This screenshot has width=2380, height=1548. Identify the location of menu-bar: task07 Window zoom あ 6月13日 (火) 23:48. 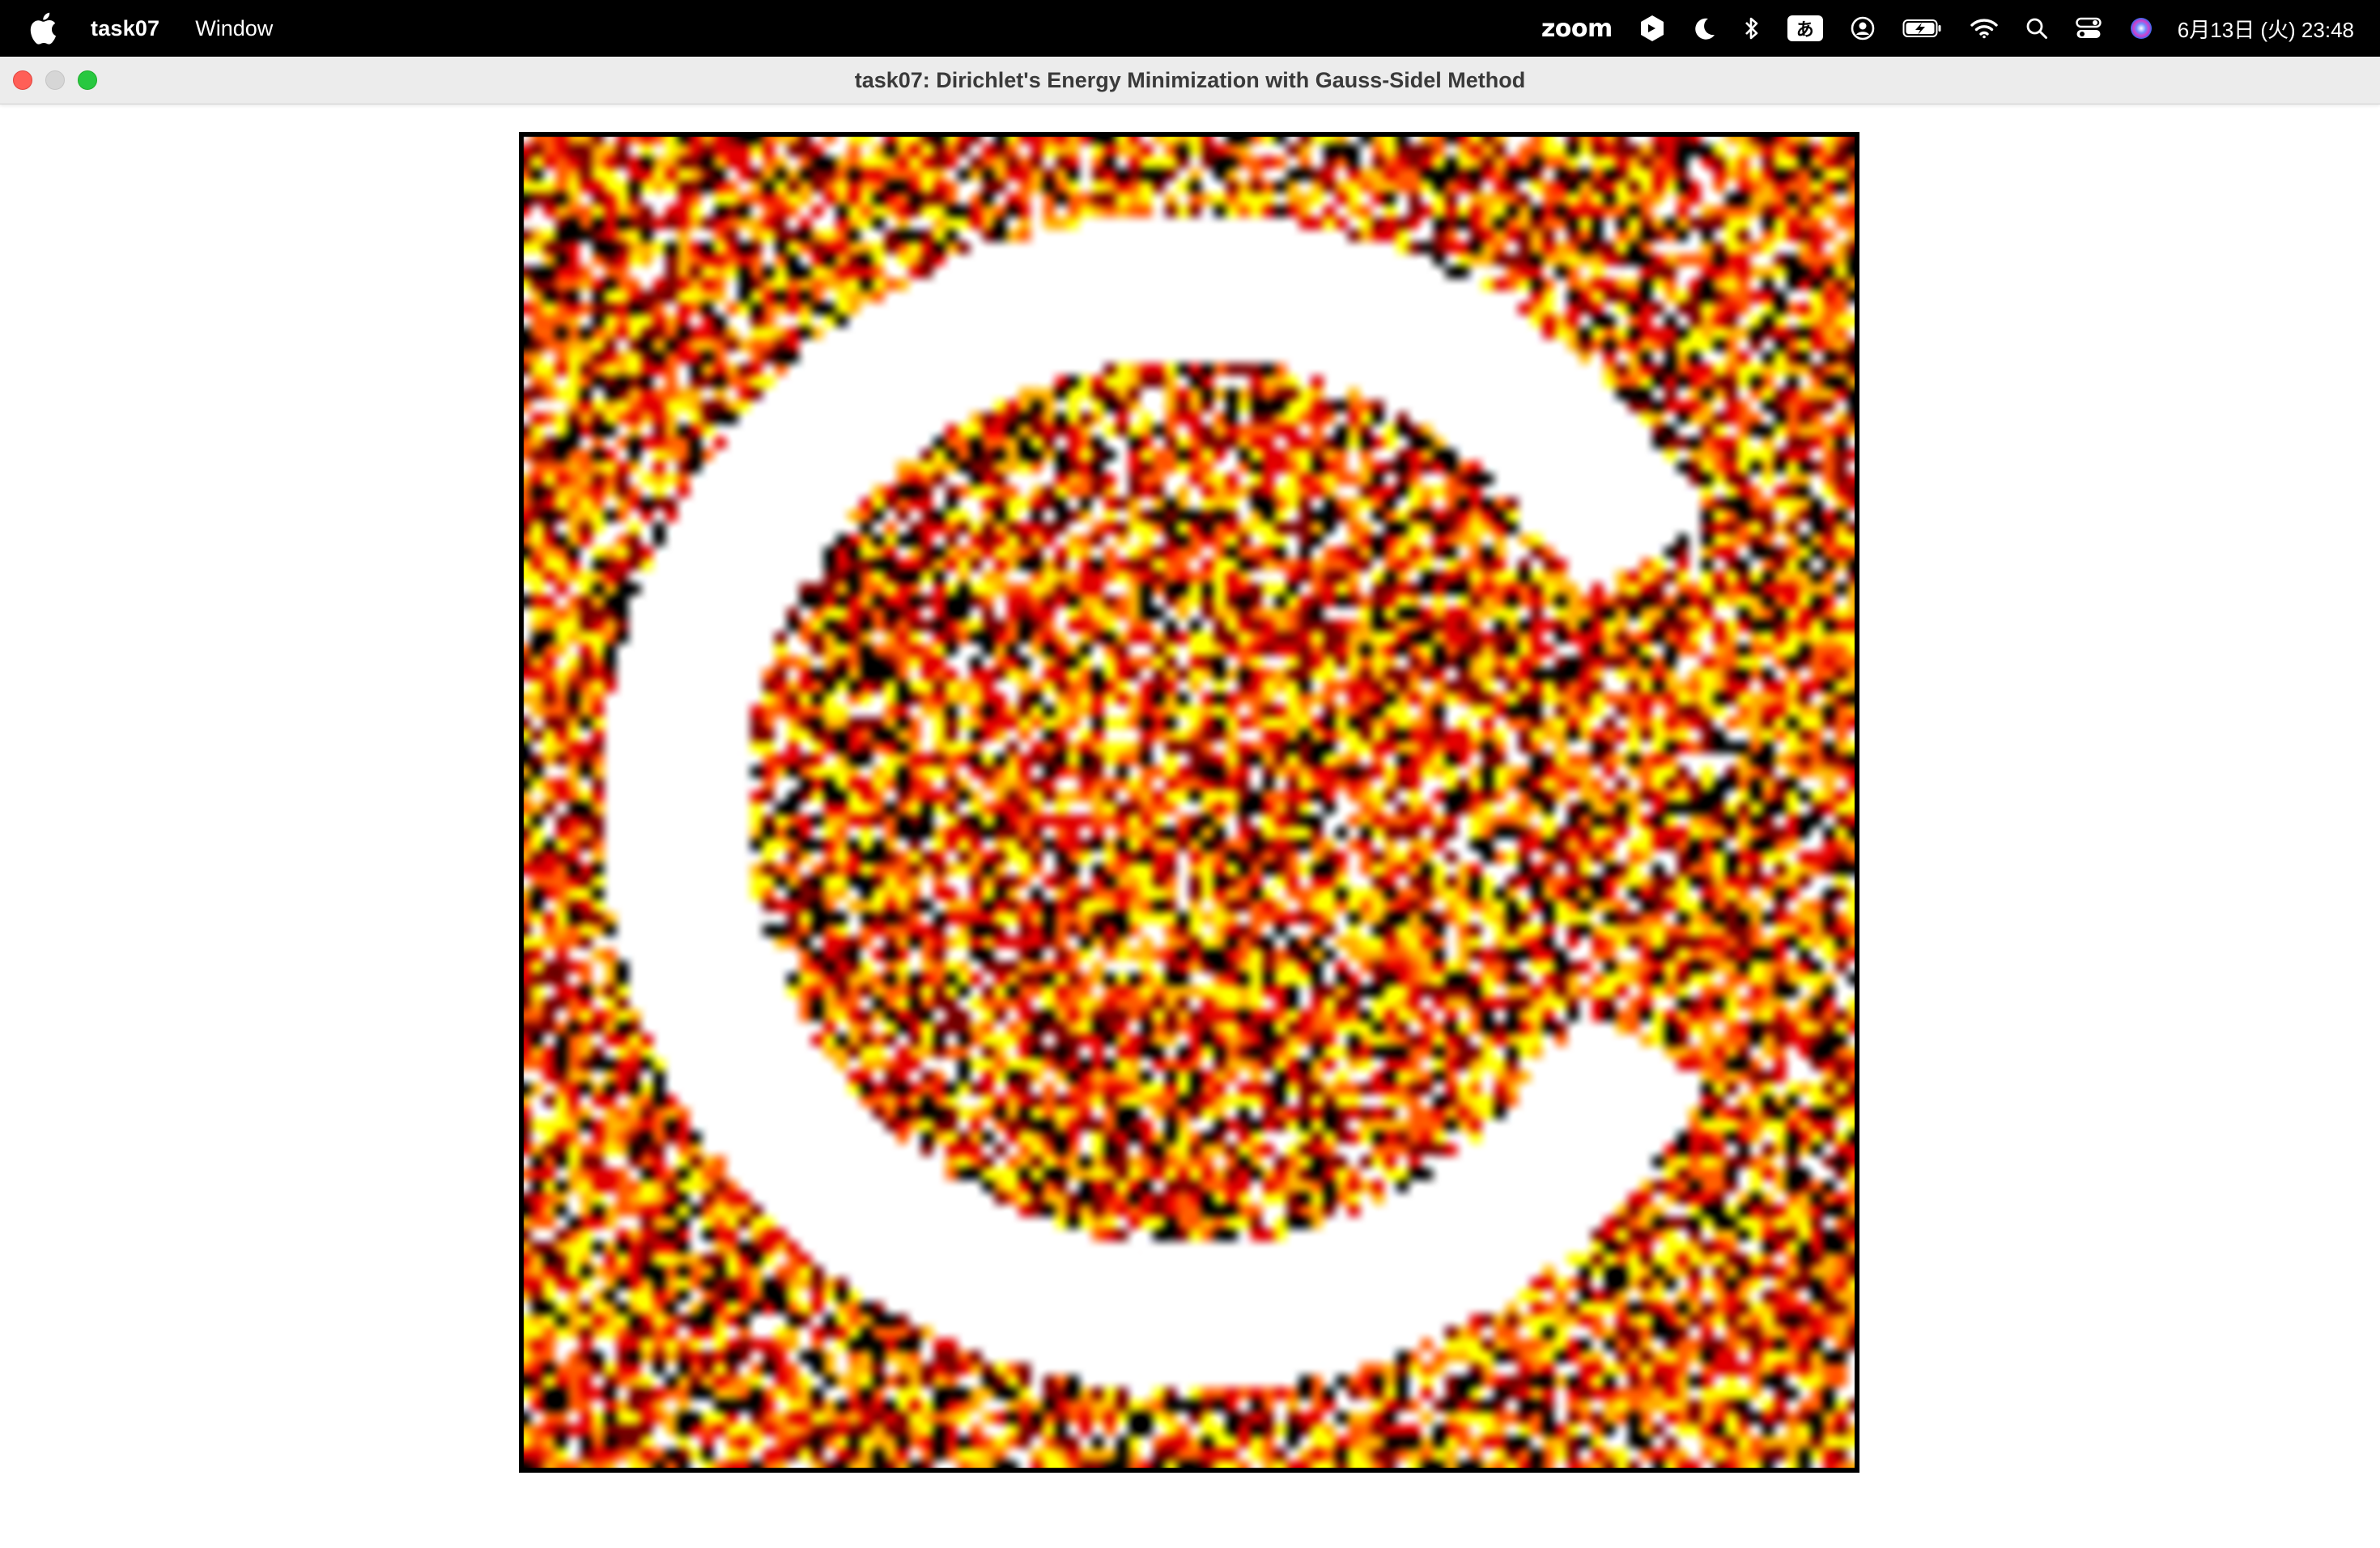
(1190, 29).